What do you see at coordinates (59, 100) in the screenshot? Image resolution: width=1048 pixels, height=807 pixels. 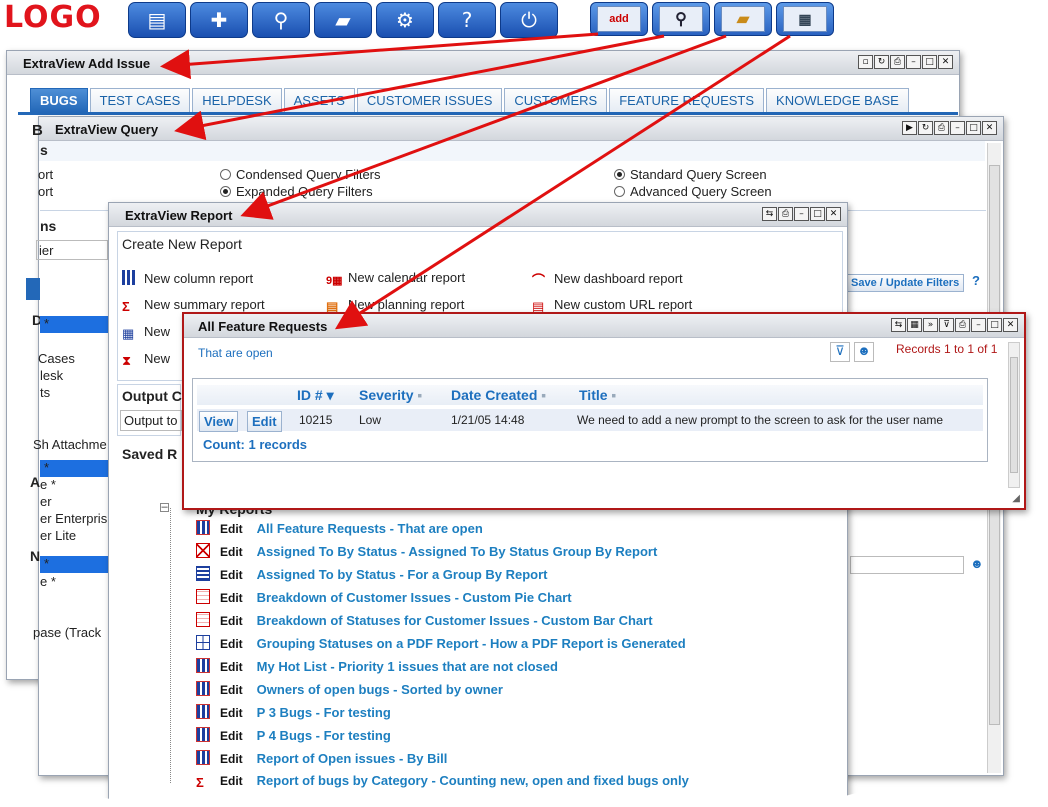 I see `tab-bugs: BUGS` at bounding box center [59, 100].